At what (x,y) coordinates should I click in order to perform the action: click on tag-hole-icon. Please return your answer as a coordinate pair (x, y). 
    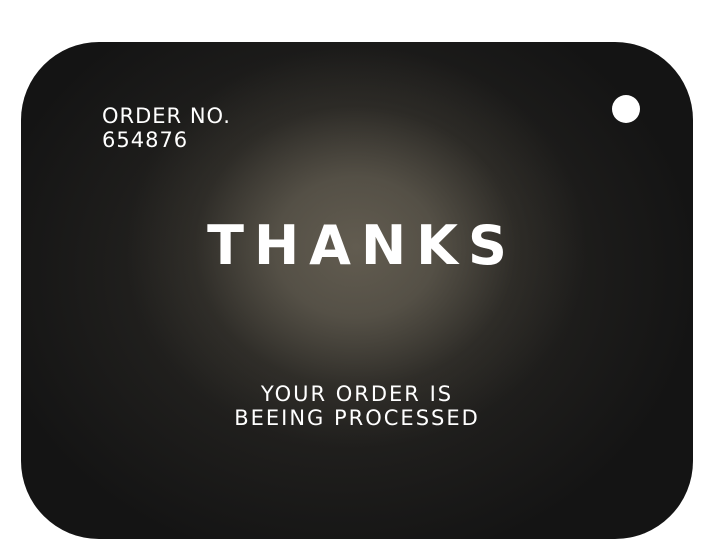
    Looking at the image, I should click on (626, 109).